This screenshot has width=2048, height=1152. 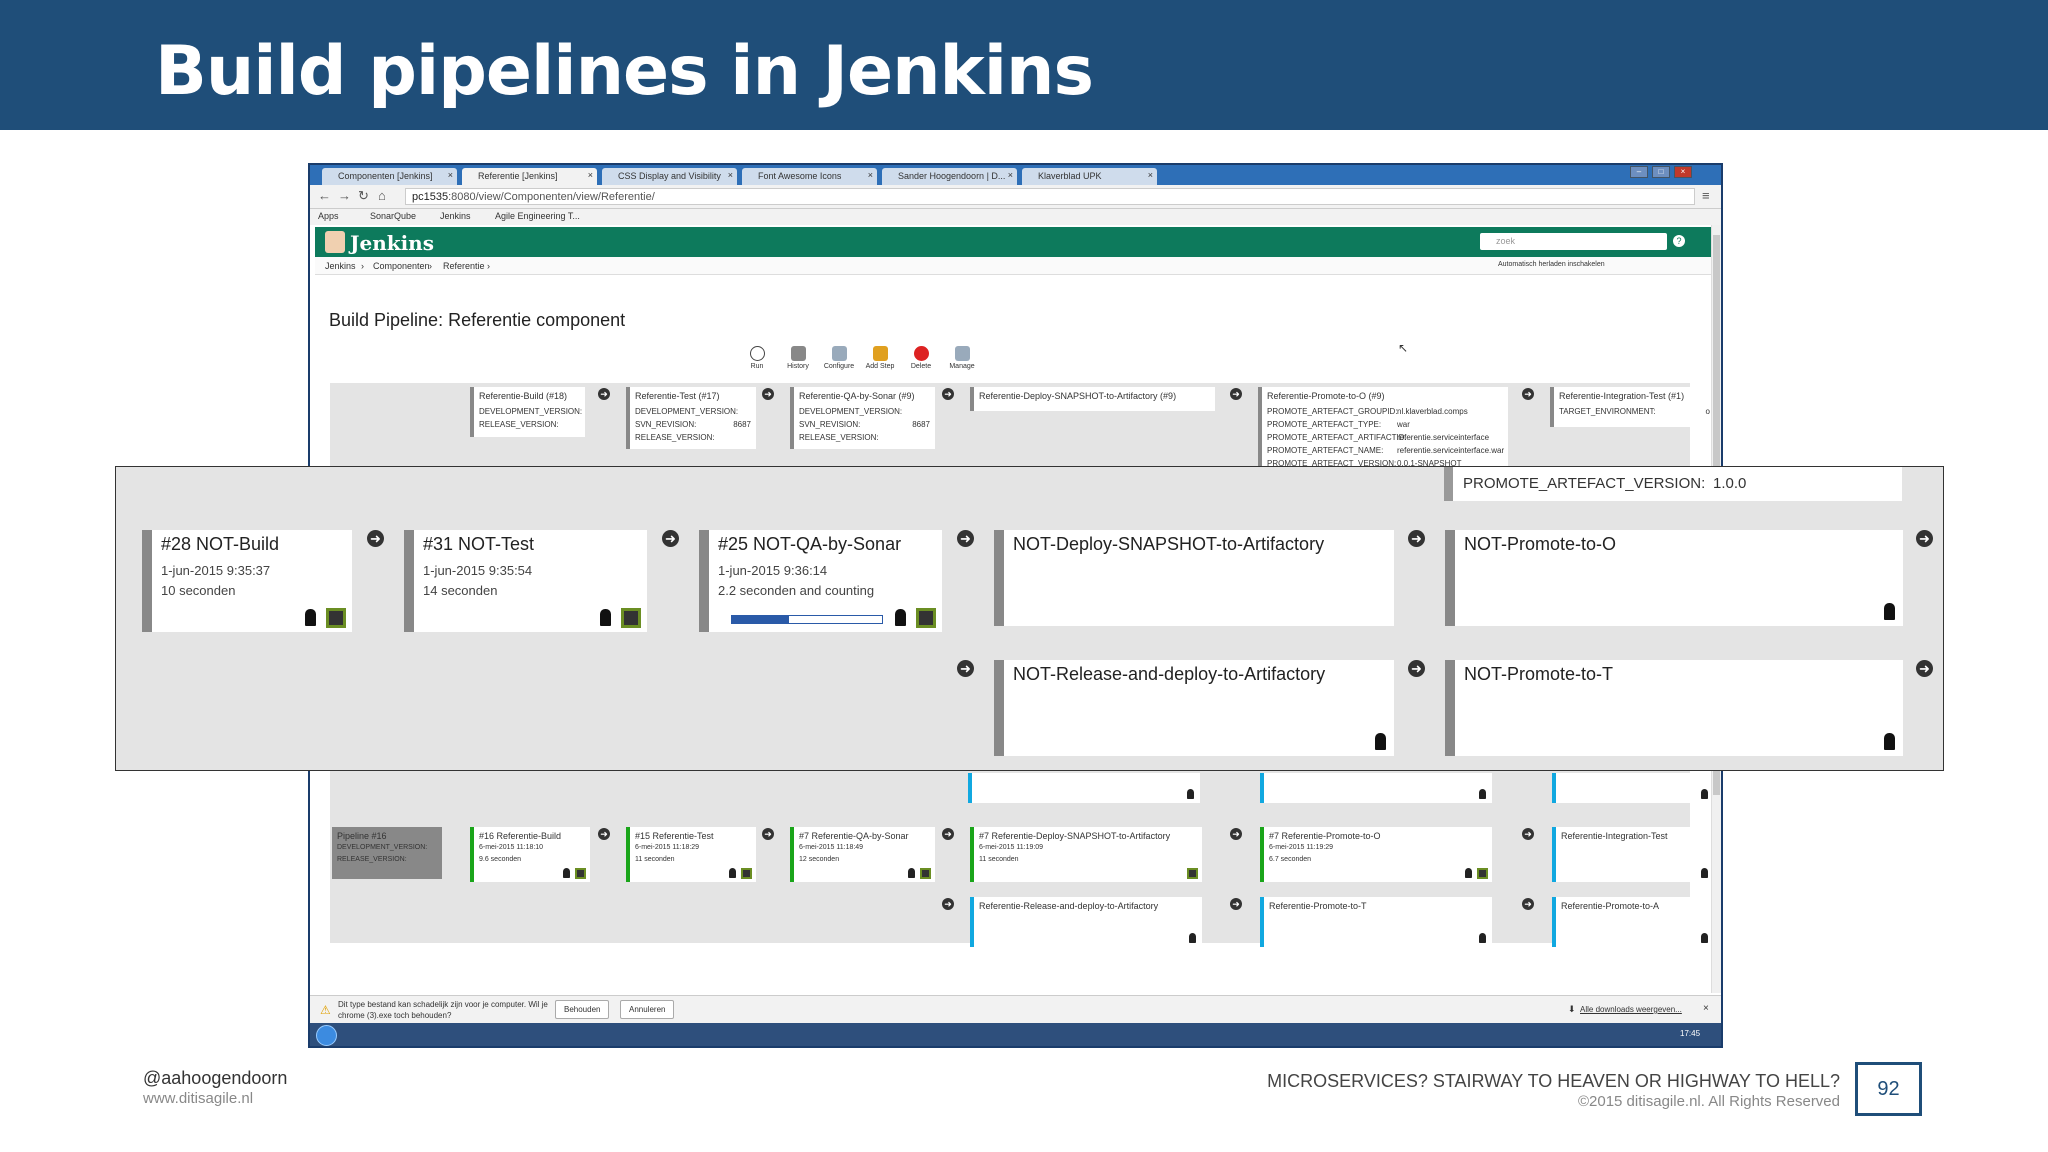 I want to click on not-promote-t-card: NOT-Promote-to-T, so click(x=1674, y=708).